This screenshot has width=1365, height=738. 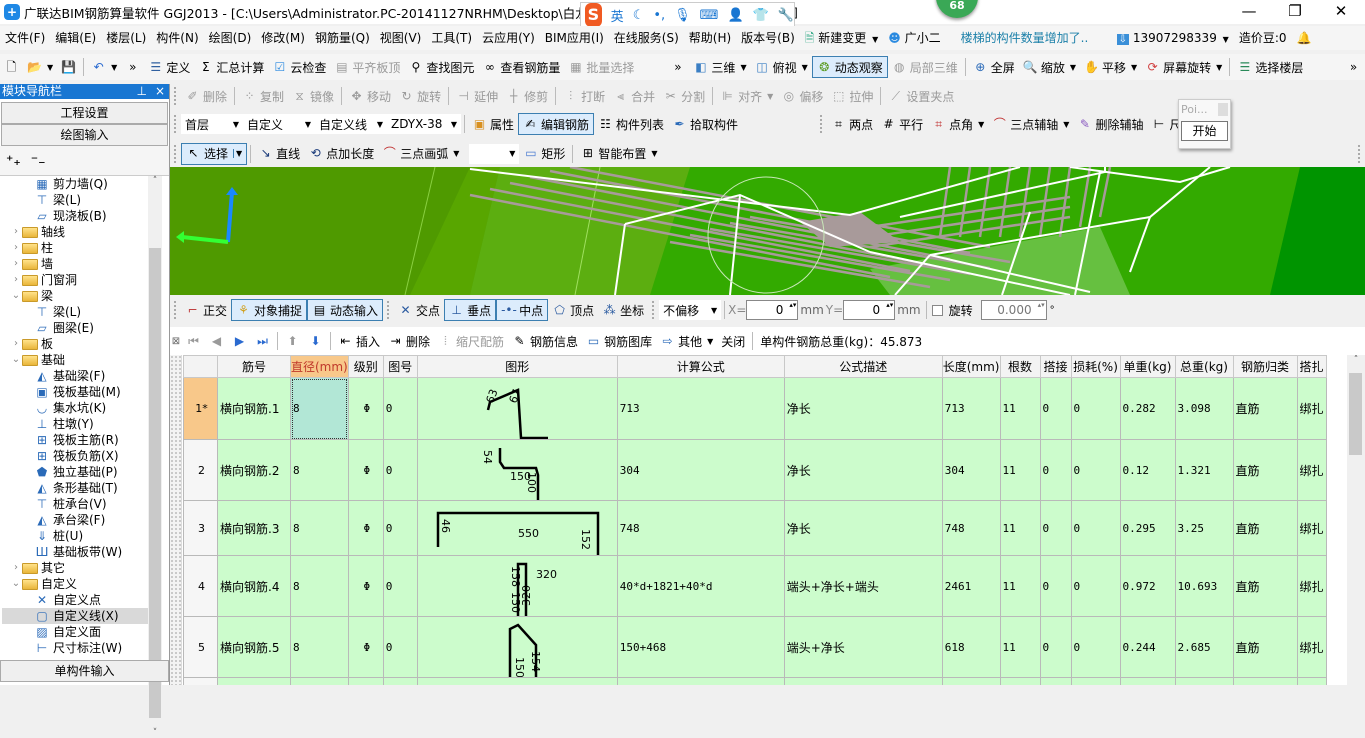 I want to click on arc-mode-select: ▼, so click(x=494, y=153).